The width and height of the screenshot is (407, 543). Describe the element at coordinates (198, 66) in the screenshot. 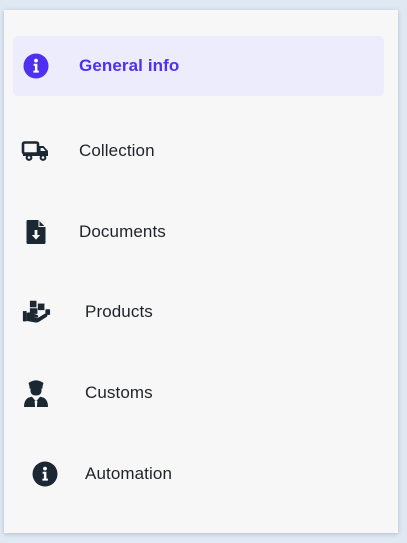

I see `menu-item-general-info: General info` at that location.